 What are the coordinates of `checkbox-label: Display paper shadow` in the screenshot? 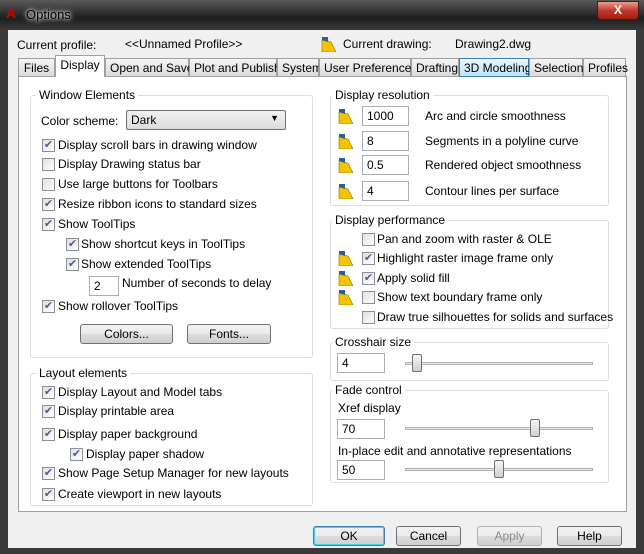 It's located at (145, 454).